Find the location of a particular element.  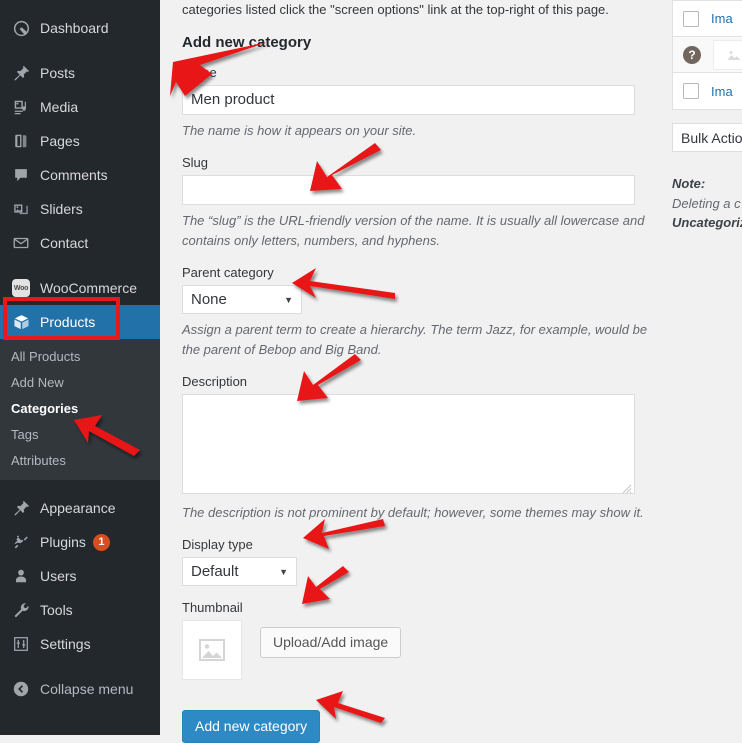

sidebar-item-label: Sliders is located at coordinates (61, 209).